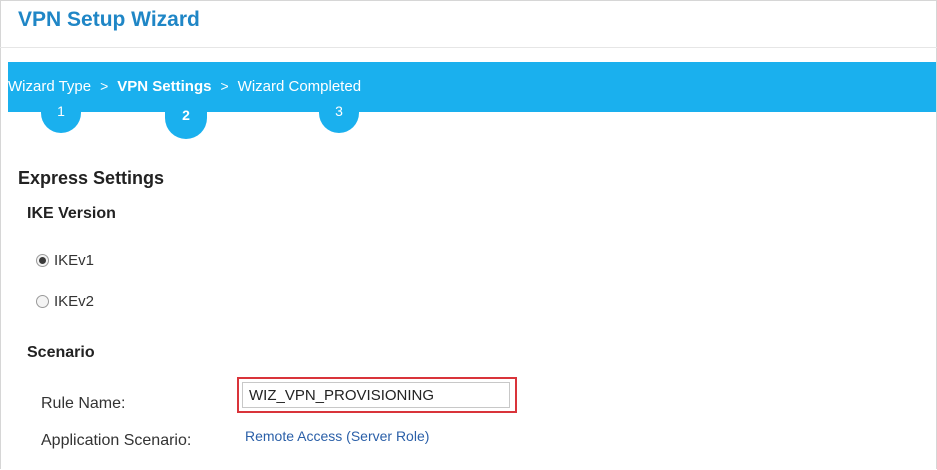 Image resolution: width=937 pixels, height=470 pixels. I want to click on step-label-wizard-completed: Wizard Completed, so click(299, 86).